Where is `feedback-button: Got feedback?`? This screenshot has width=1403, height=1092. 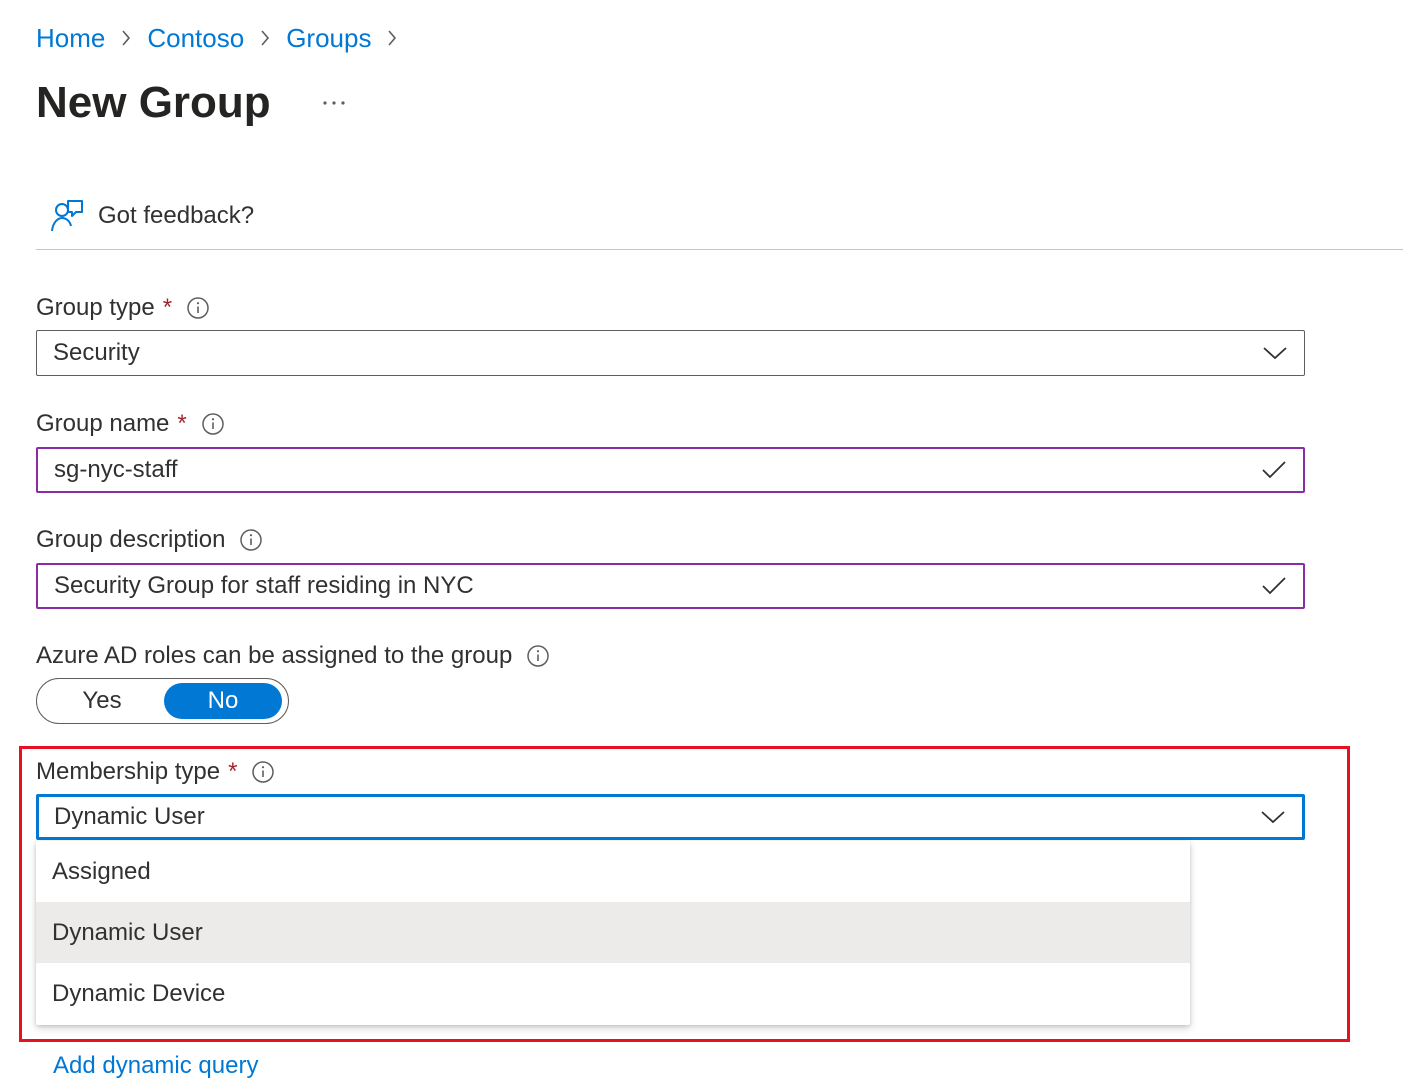
feedback-button: Got feedback? is located at coordinates (152, 216).